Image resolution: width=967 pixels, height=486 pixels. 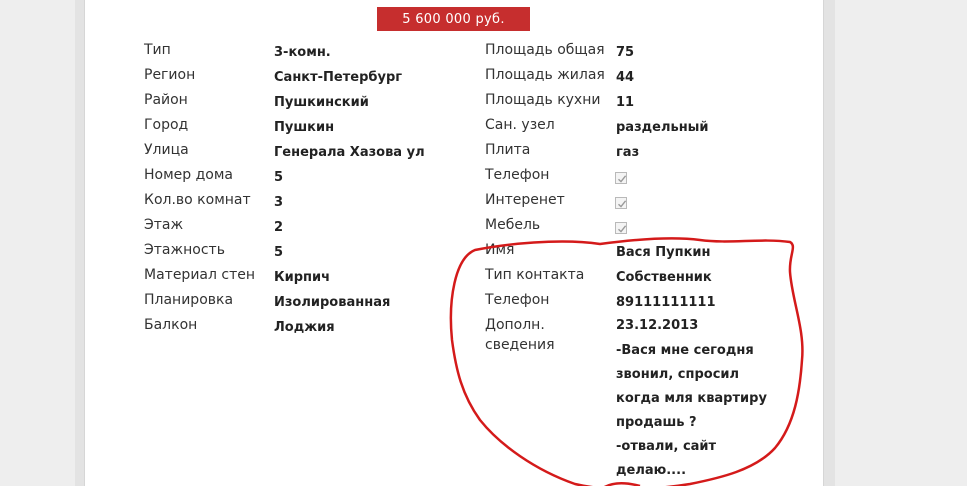 What do you see at coordinates (678, 374) in the screenshot?
I see `note-line: звонил, спросил` at bounding box center [678, 374].